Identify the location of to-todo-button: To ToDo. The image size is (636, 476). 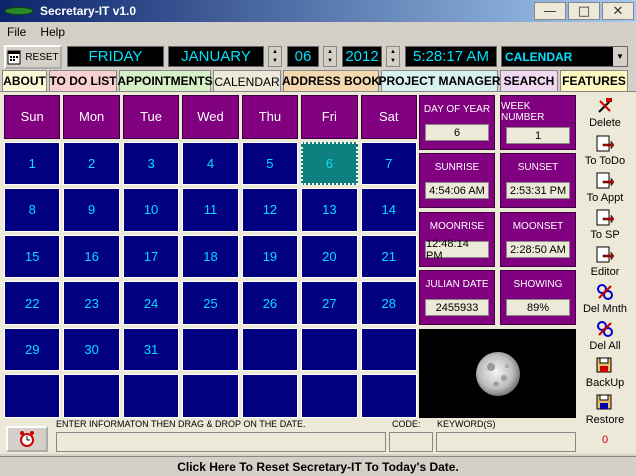
(605, 151).